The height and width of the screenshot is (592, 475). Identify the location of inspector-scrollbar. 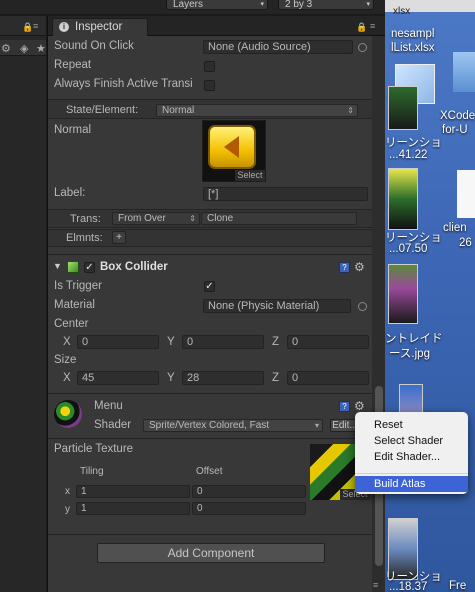
(379, 314).